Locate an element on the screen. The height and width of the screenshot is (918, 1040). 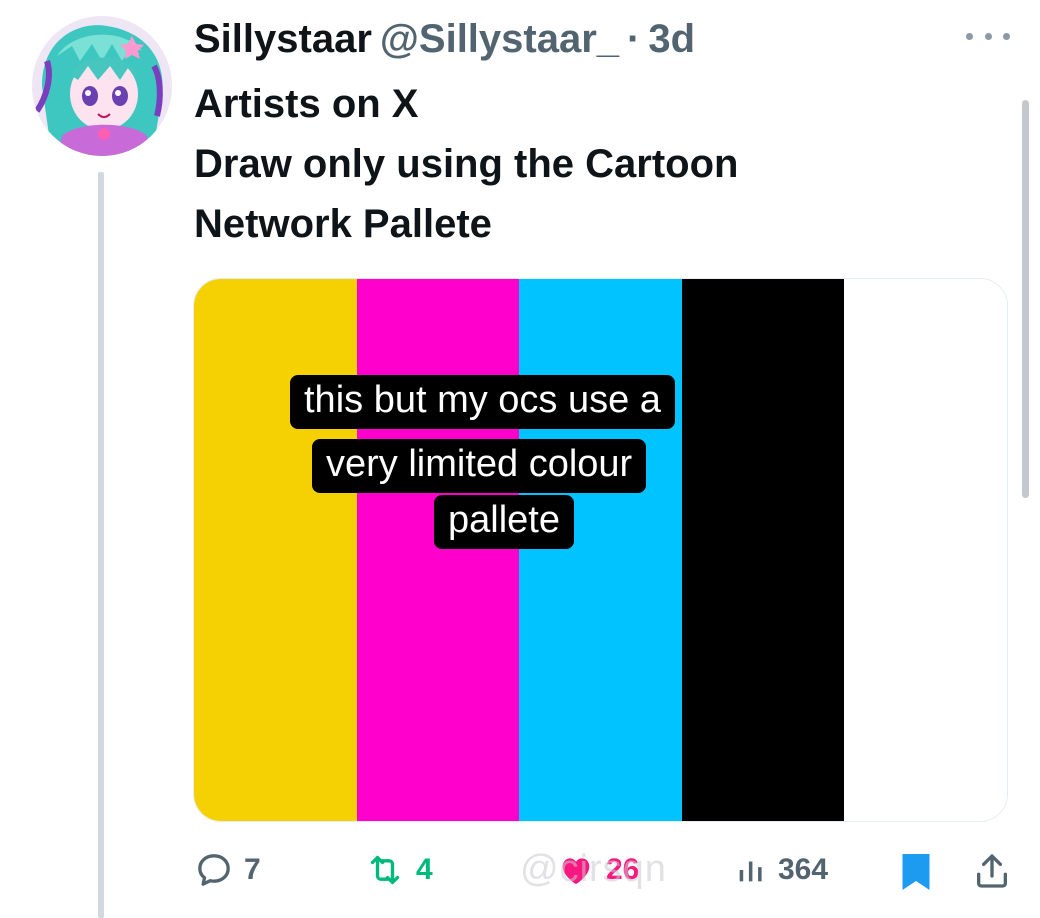
timestamp: 3d is located at coordinates (671, 39).